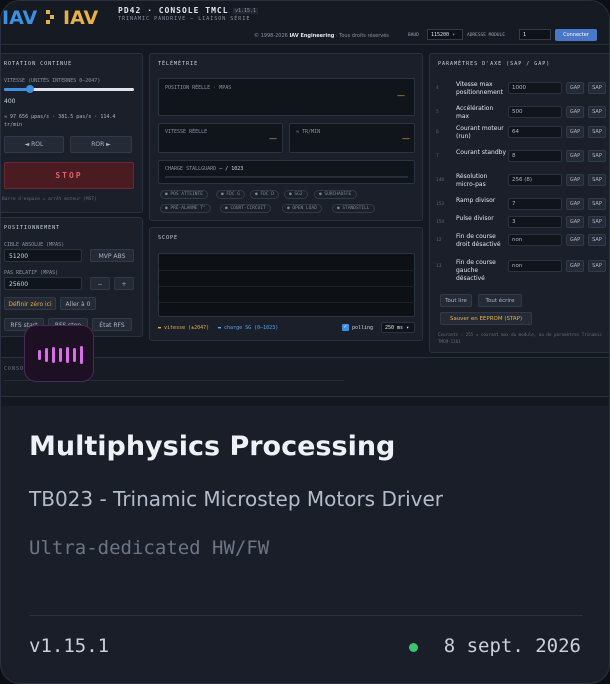 Image resolution: width=610 pixels, height=684 pixels. What do you see at coordinates (273, 138) in the screenshot?
I see `real-speed-value: —` at bounding box center [273, 138].